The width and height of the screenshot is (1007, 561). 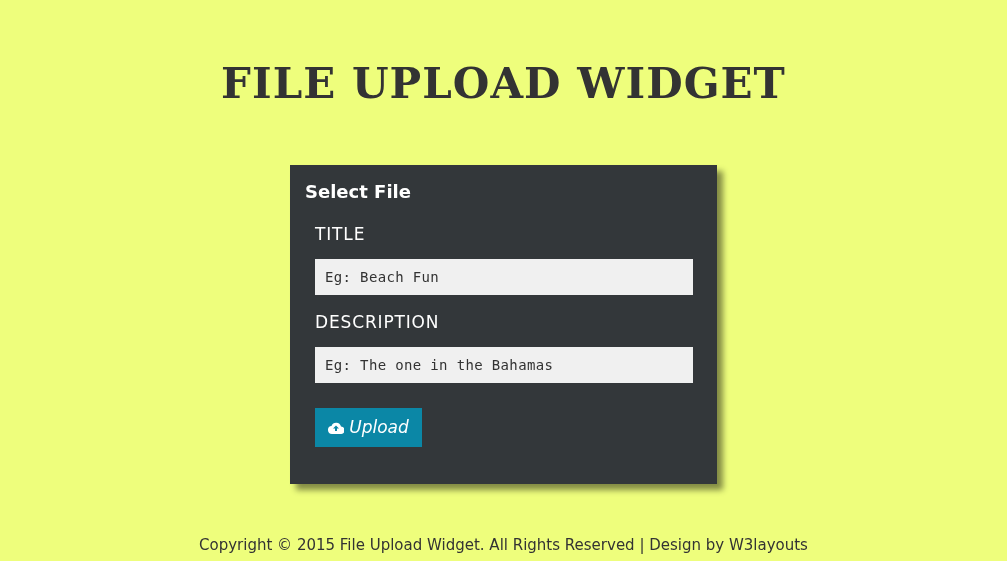 What do you see at coordinates (503, 84) in the screenshot?
I see `page-title: FILE UPLOAD WIDGET` at bounding box center [503, 84].